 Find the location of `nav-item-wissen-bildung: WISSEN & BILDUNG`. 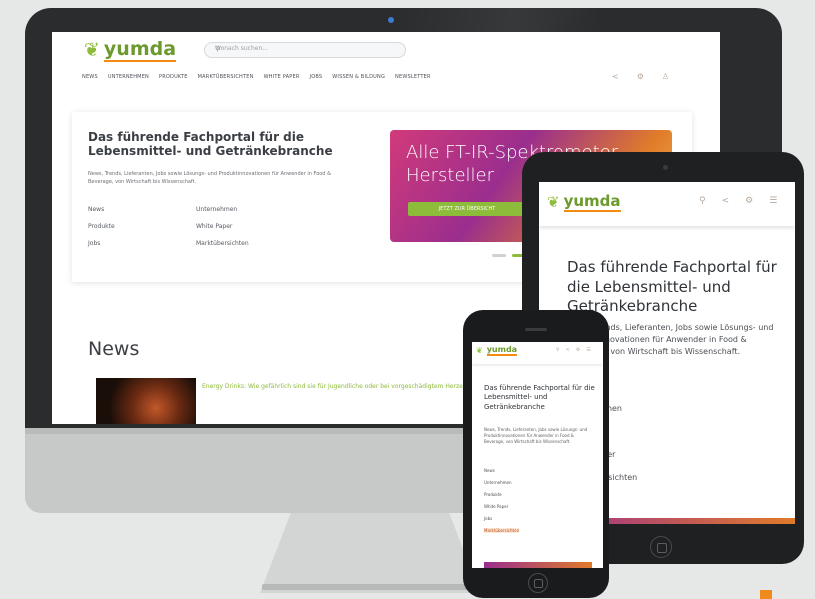

nav-item-wissen-bildung: WISSEN & BILDUNG is located at coordinates (358, 77).